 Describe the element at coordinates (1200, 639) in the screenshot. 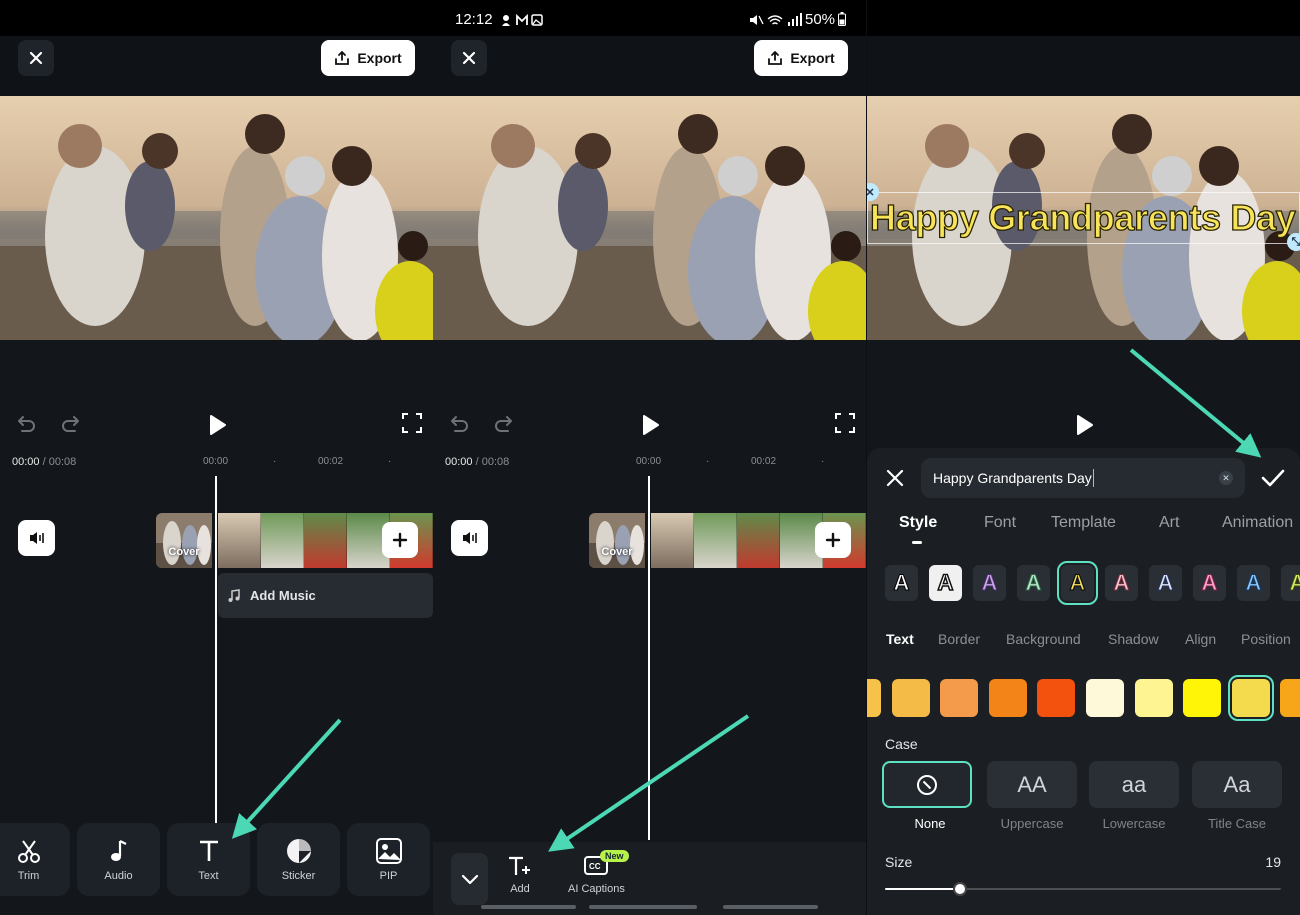

I see `subtab-align: Align` at that location.